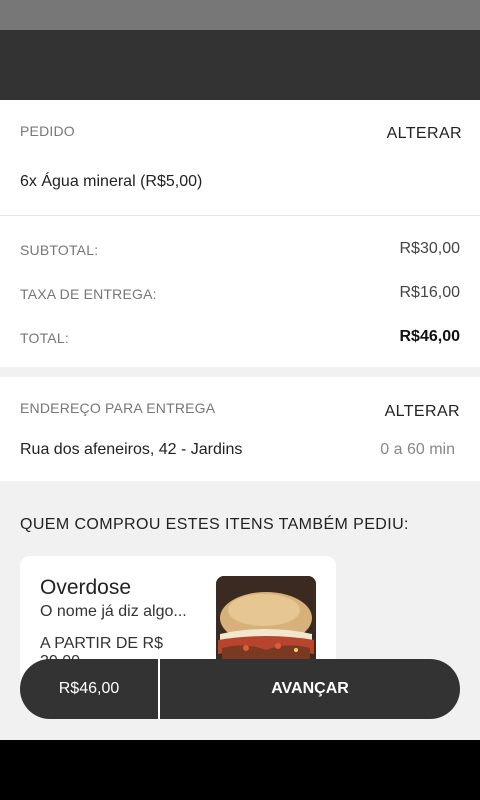  What do you see at coordinates (86, 587) in the screenshot?
I see `product-name: Overdose` at bounding box center [86, 587].